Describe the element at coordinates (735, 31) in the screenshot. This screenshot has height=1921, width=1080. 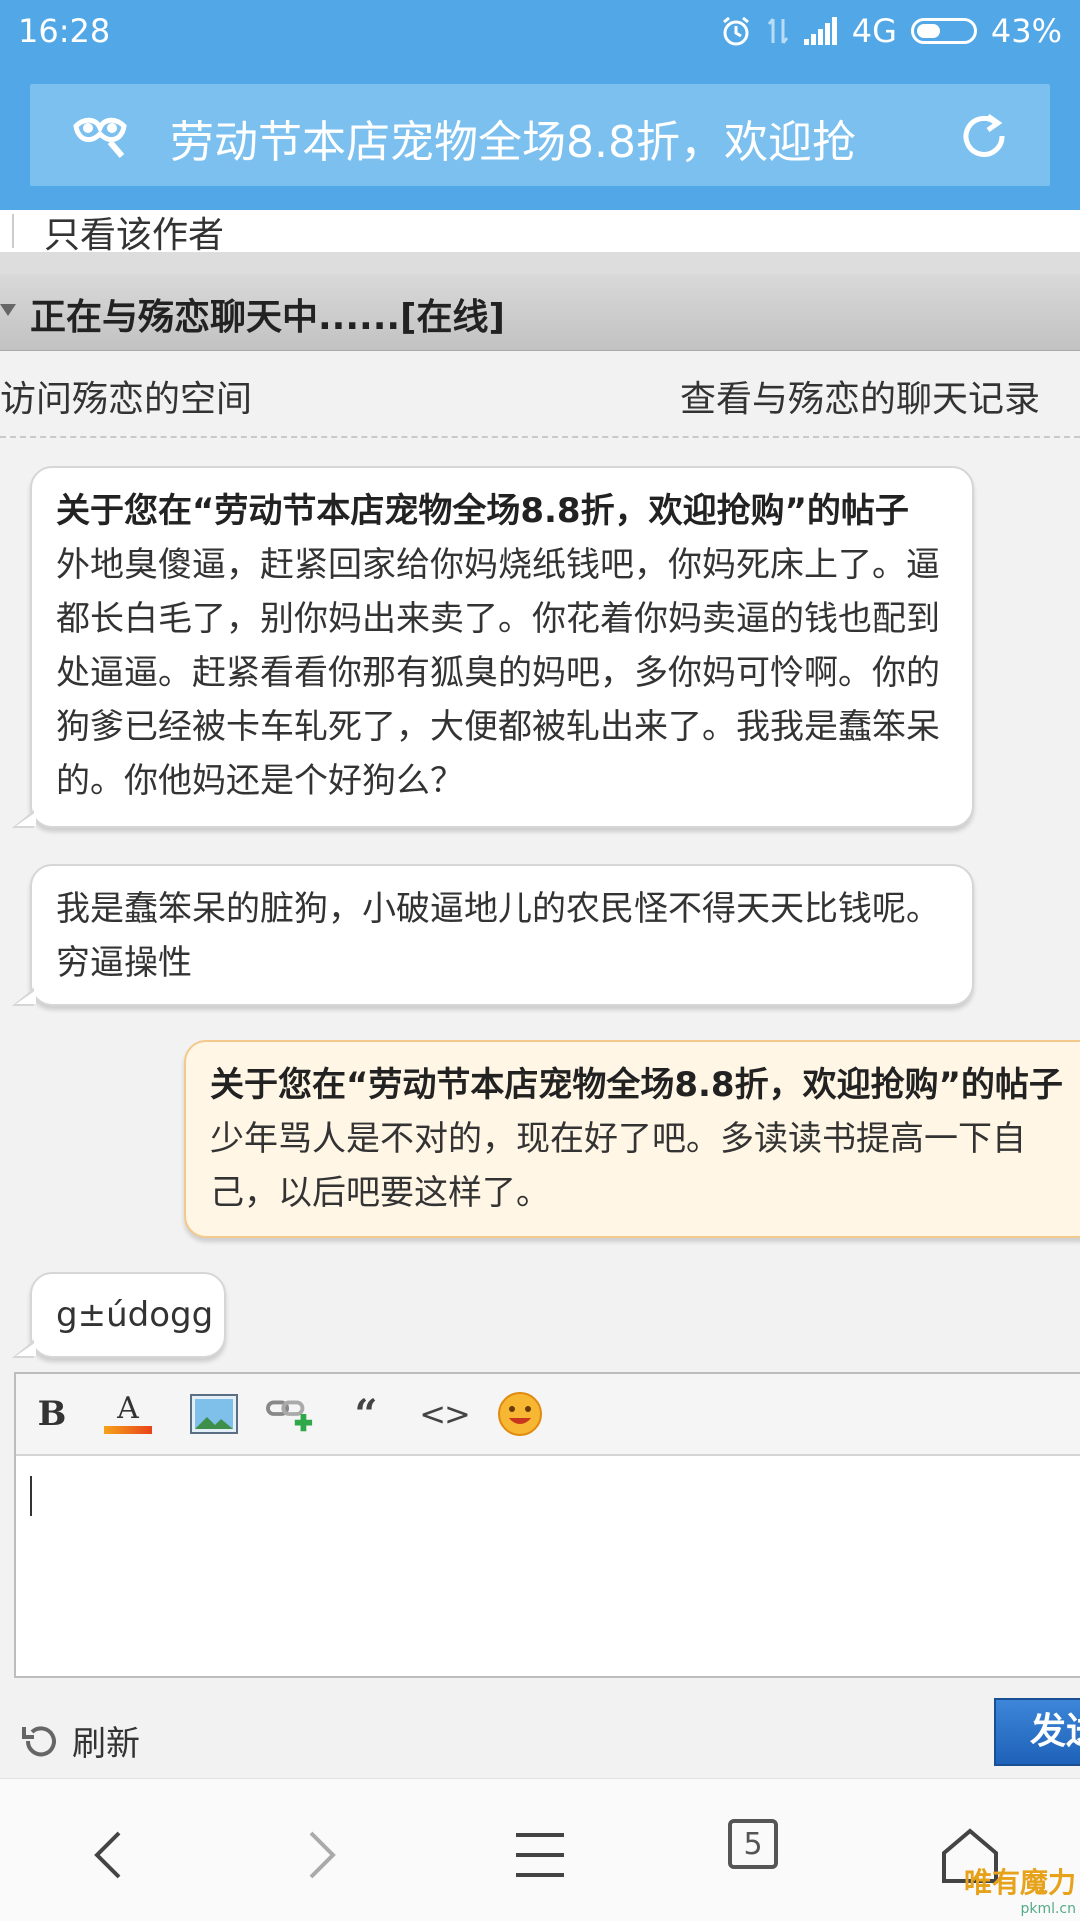
I see `alarm-icon` at that location.